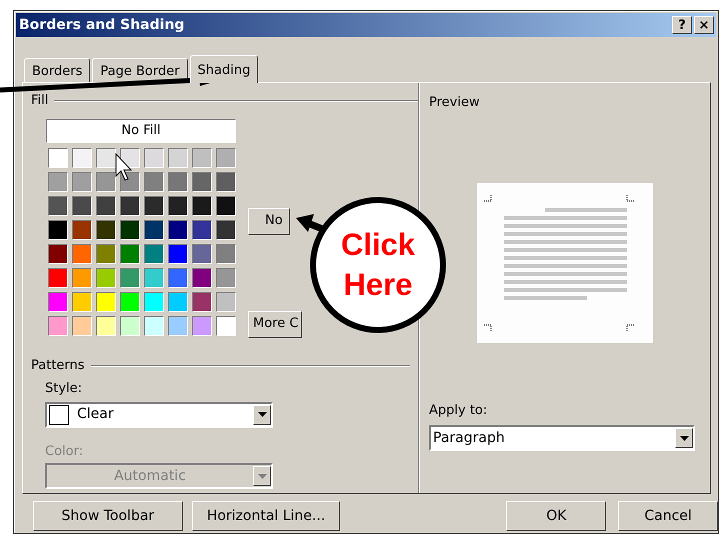 The width and height of the screenshot is (721, 535). Describe the element at coordinates (556, 516) in the screenshot. I see `dialog-button: OK` at that location.